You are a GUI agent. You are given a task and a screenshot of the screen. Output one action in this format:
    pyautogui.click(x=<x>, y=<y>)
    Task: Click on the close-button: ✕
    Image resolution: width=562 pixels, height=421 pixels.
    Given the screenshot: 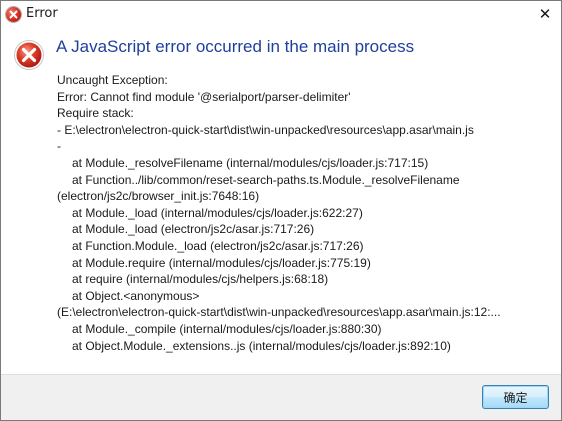 What is the action you would take?
    pyautogui.click(x=545, y=14)
    